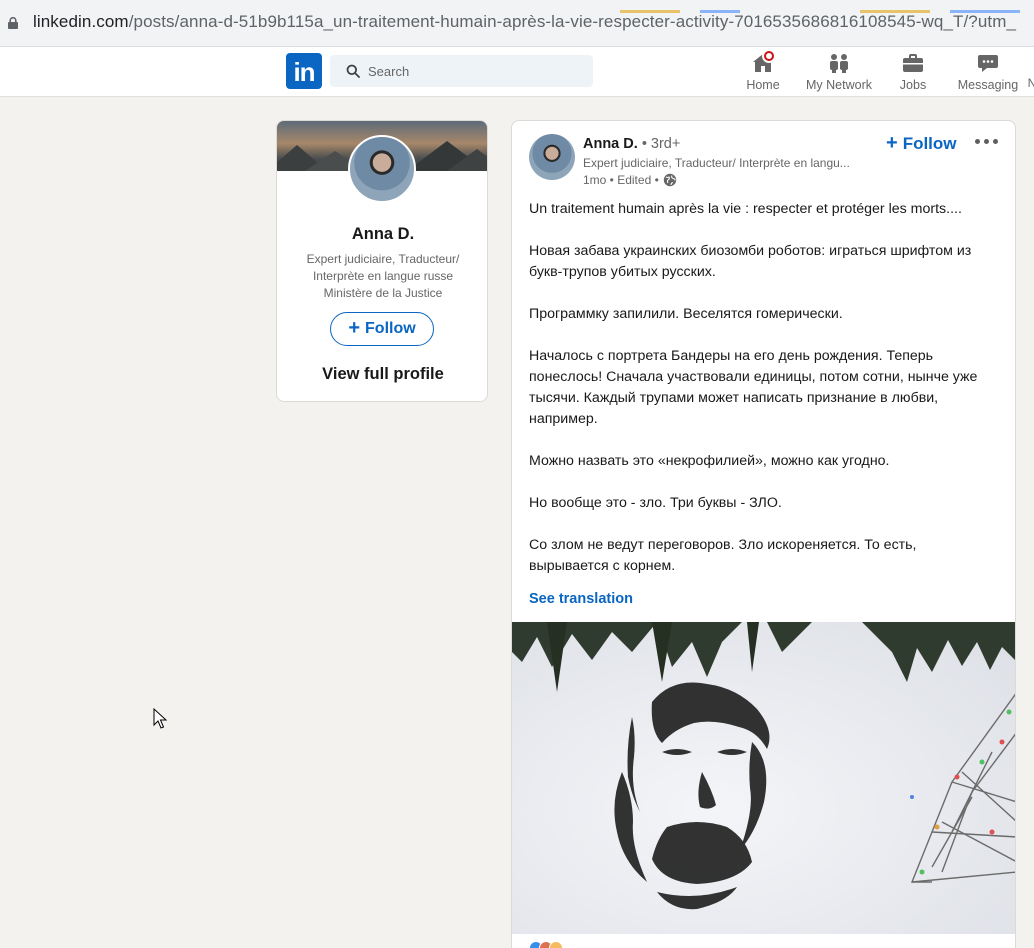 The image size is (1034, 948). What do you see at coordinates (517, 6) in the screenshot?
I see `tab-strip-accent` at bounding box center [517, 6].